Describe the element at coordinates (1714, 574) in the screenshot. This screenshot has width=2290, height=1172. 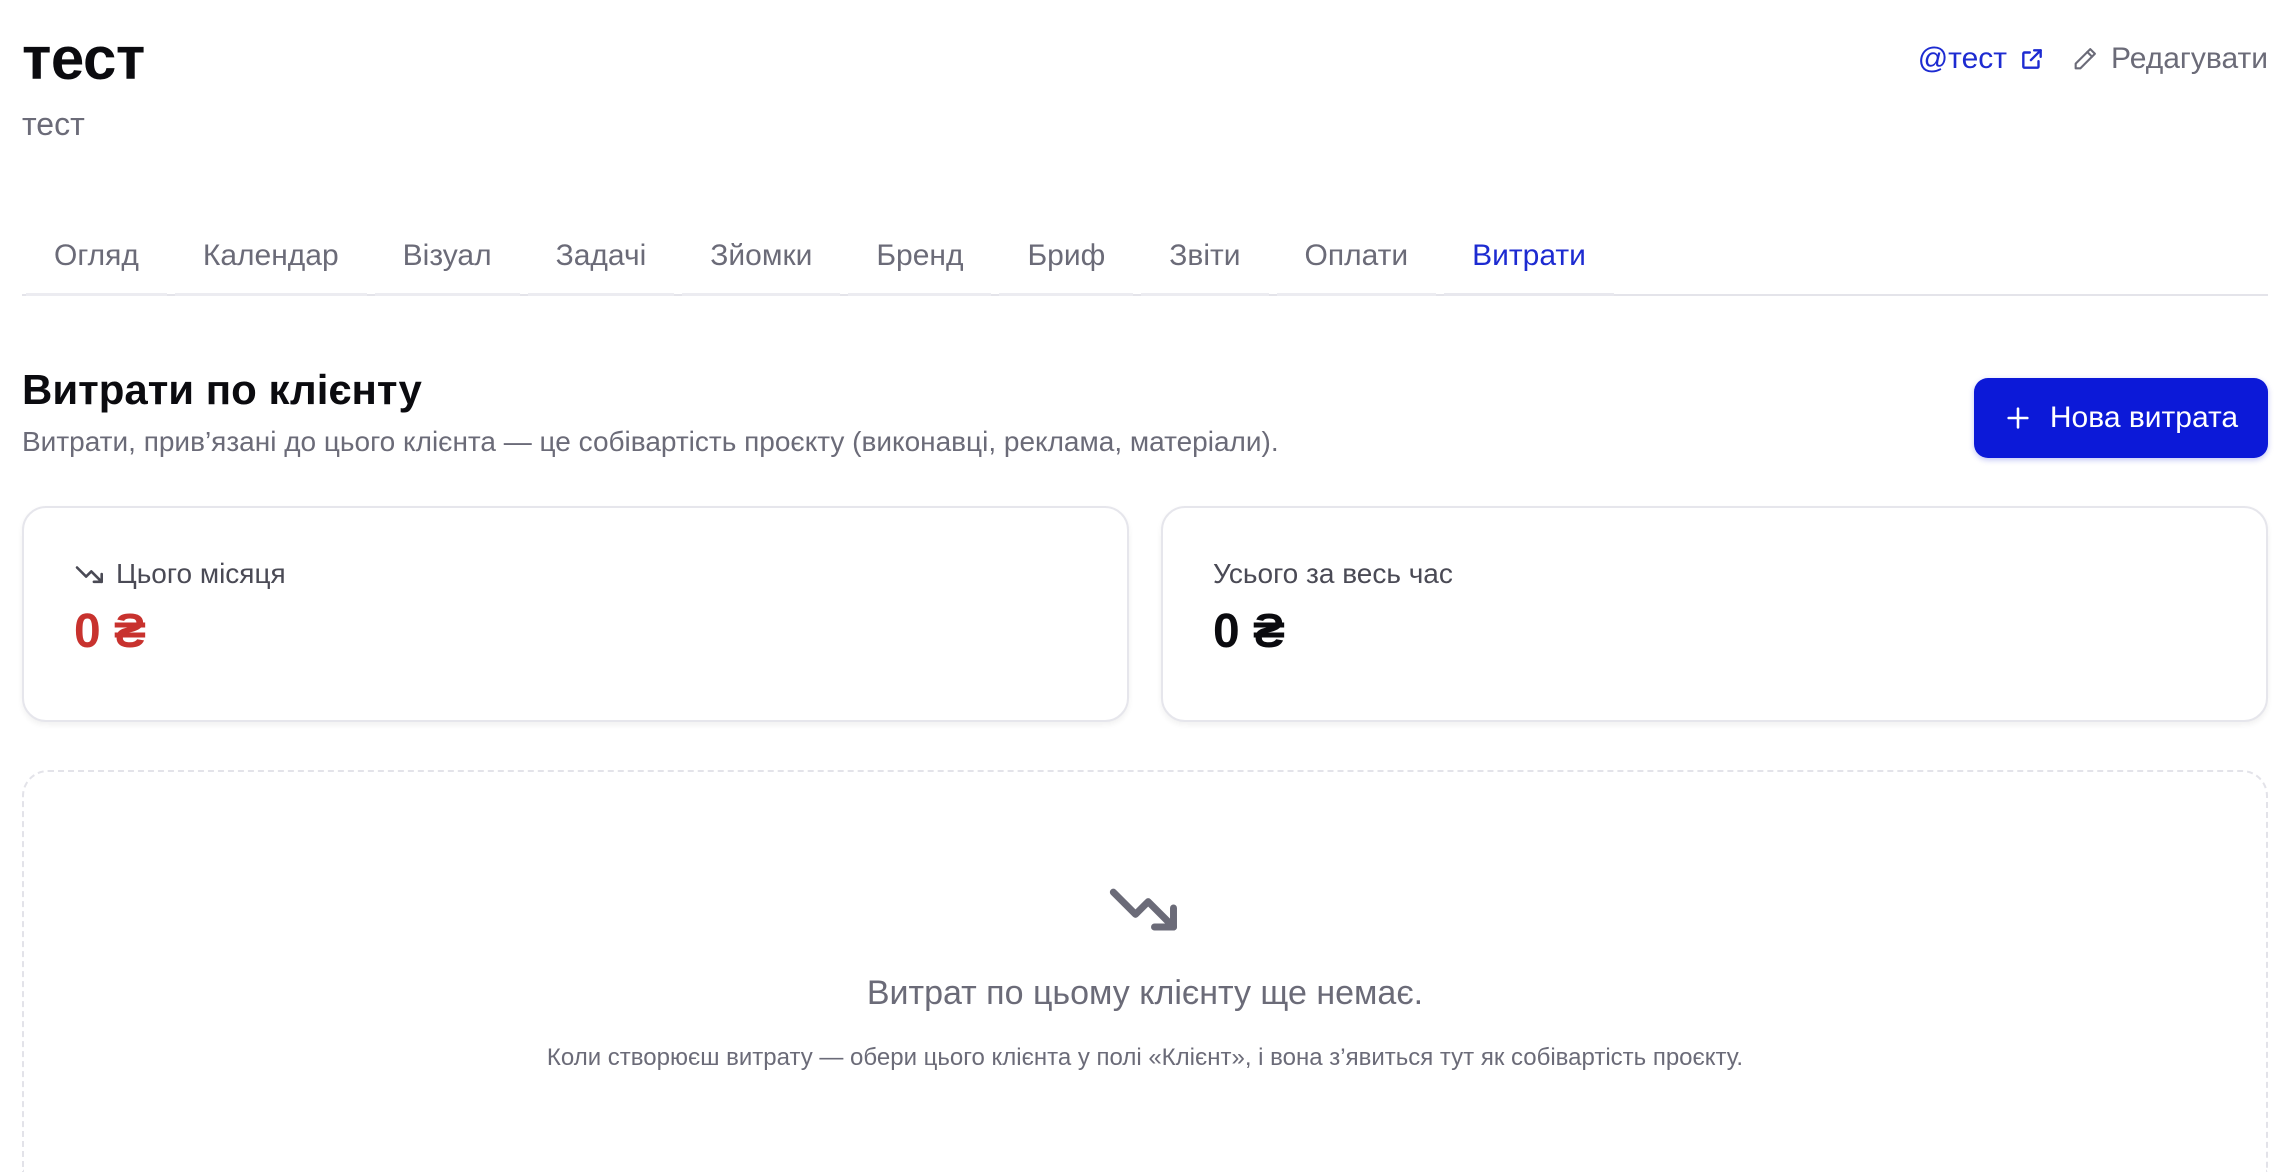
I see `stat-card-label: Усього за весь час` at that location.